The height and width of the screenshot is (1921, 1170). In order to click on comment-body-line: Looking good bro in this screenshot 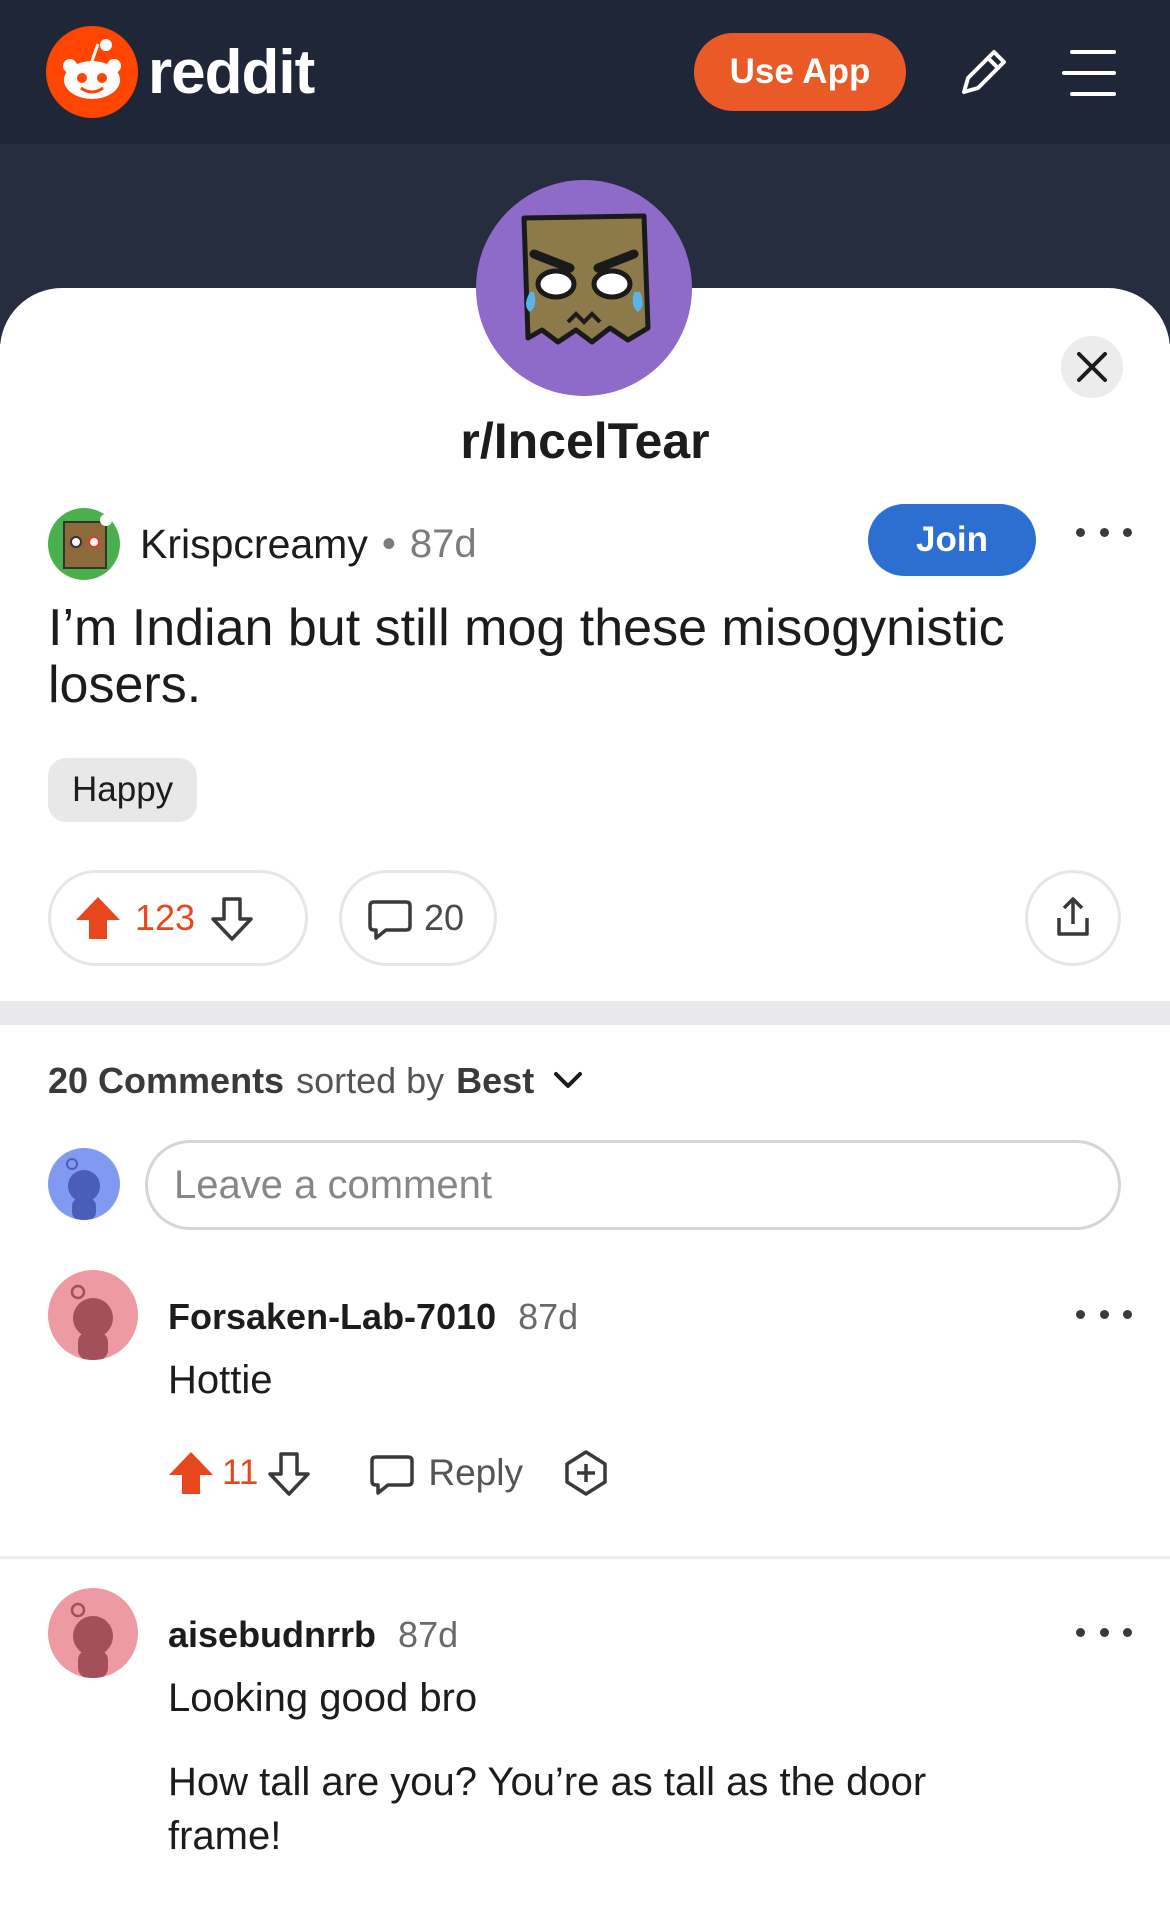, I will do `click(323, 1698)`.